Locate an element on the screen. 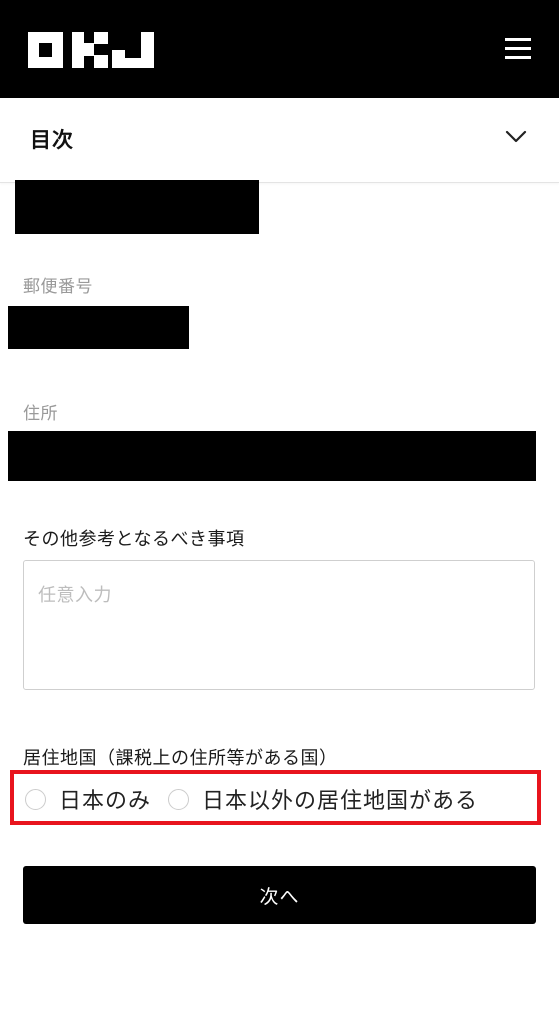  residence-country-label: 居住地国（課税上の住所等がある国） is located at coordinates (180, 758).